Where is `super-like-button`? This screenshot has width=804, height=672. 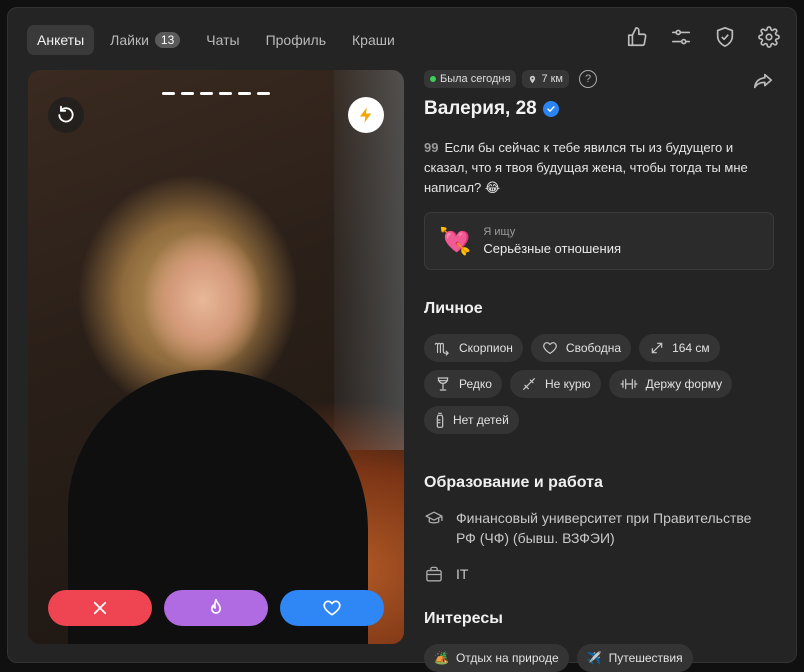
super-like-button is located at coordinates (216, 608).